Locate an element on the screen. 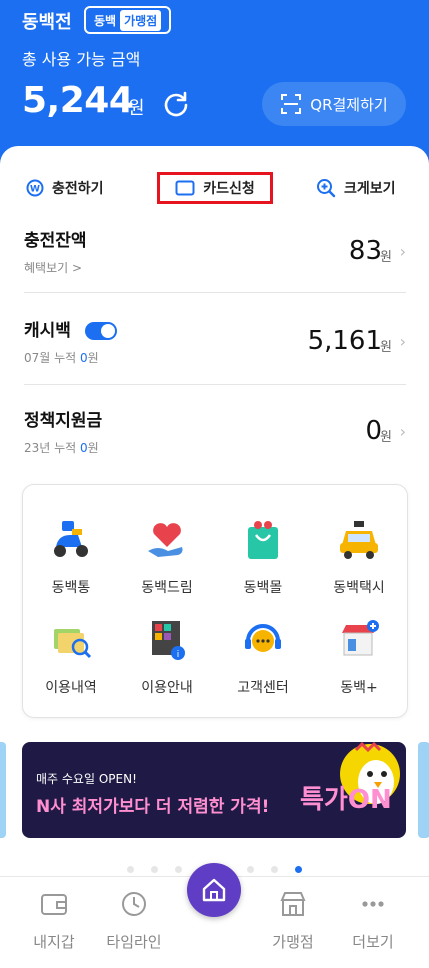 Image resolution: width=429 pixels, height=968 pixels. app-logo: 동백전 is located at coordinates (47, 22).